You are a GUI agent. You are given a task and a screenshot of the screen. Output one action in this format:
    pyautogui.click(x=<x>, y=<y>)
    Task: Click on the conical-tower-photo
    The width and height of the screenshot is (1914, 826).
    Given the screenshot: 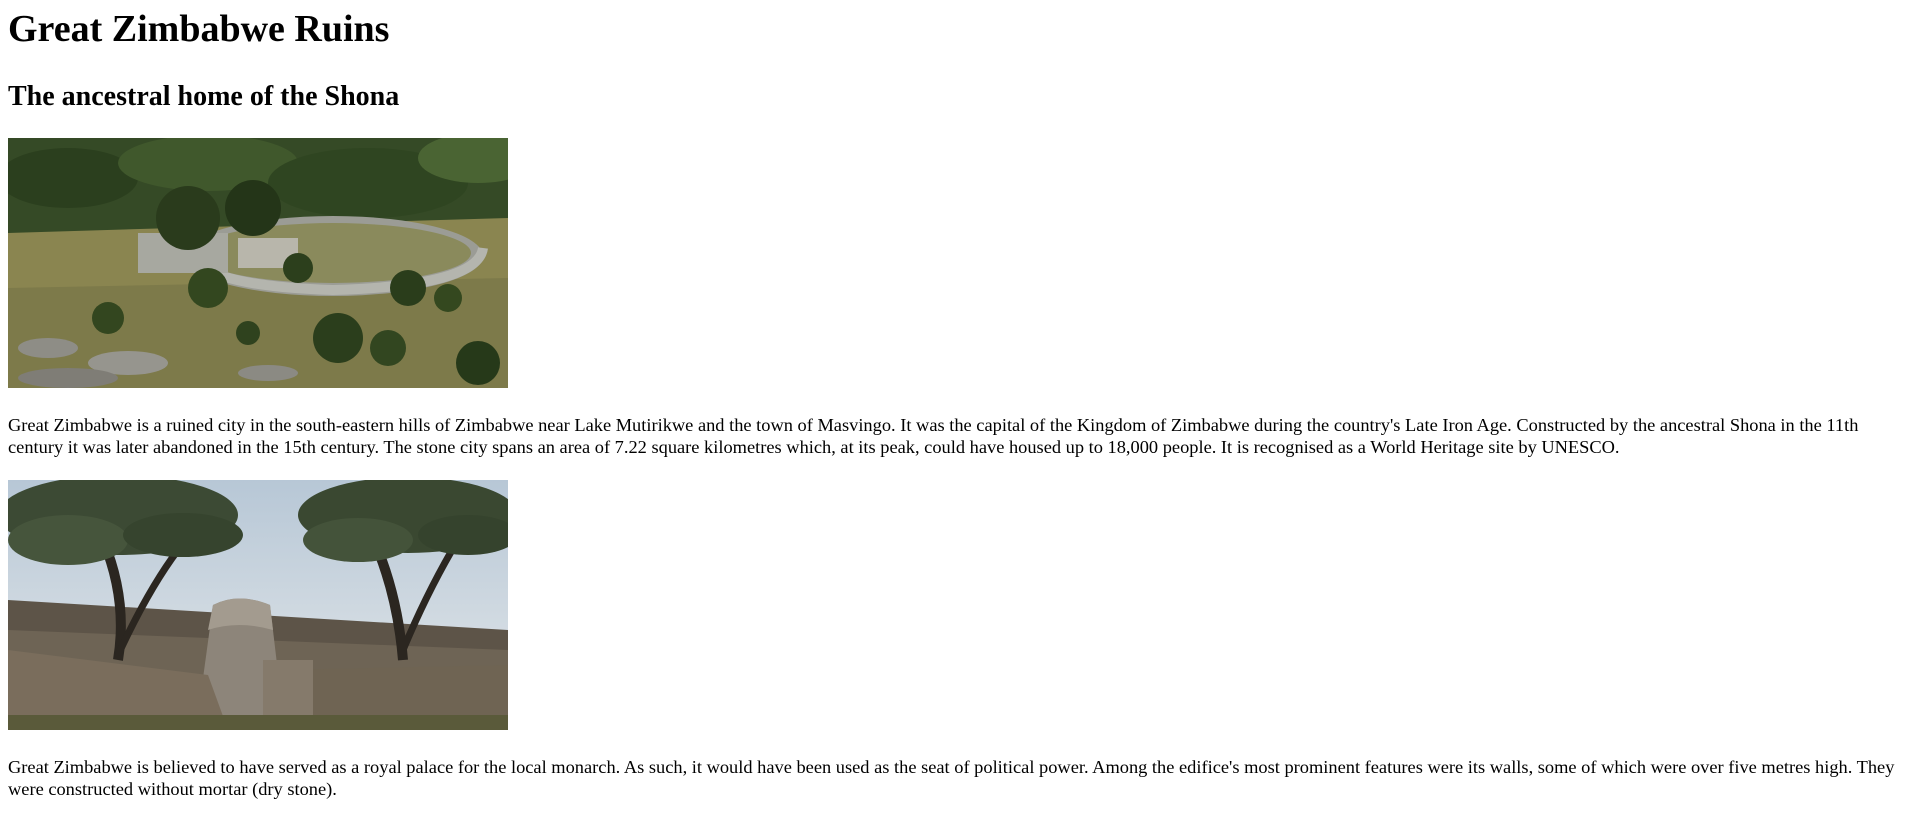 What is the action you would take?
    pyautogui.click(x=258, y=605)
    